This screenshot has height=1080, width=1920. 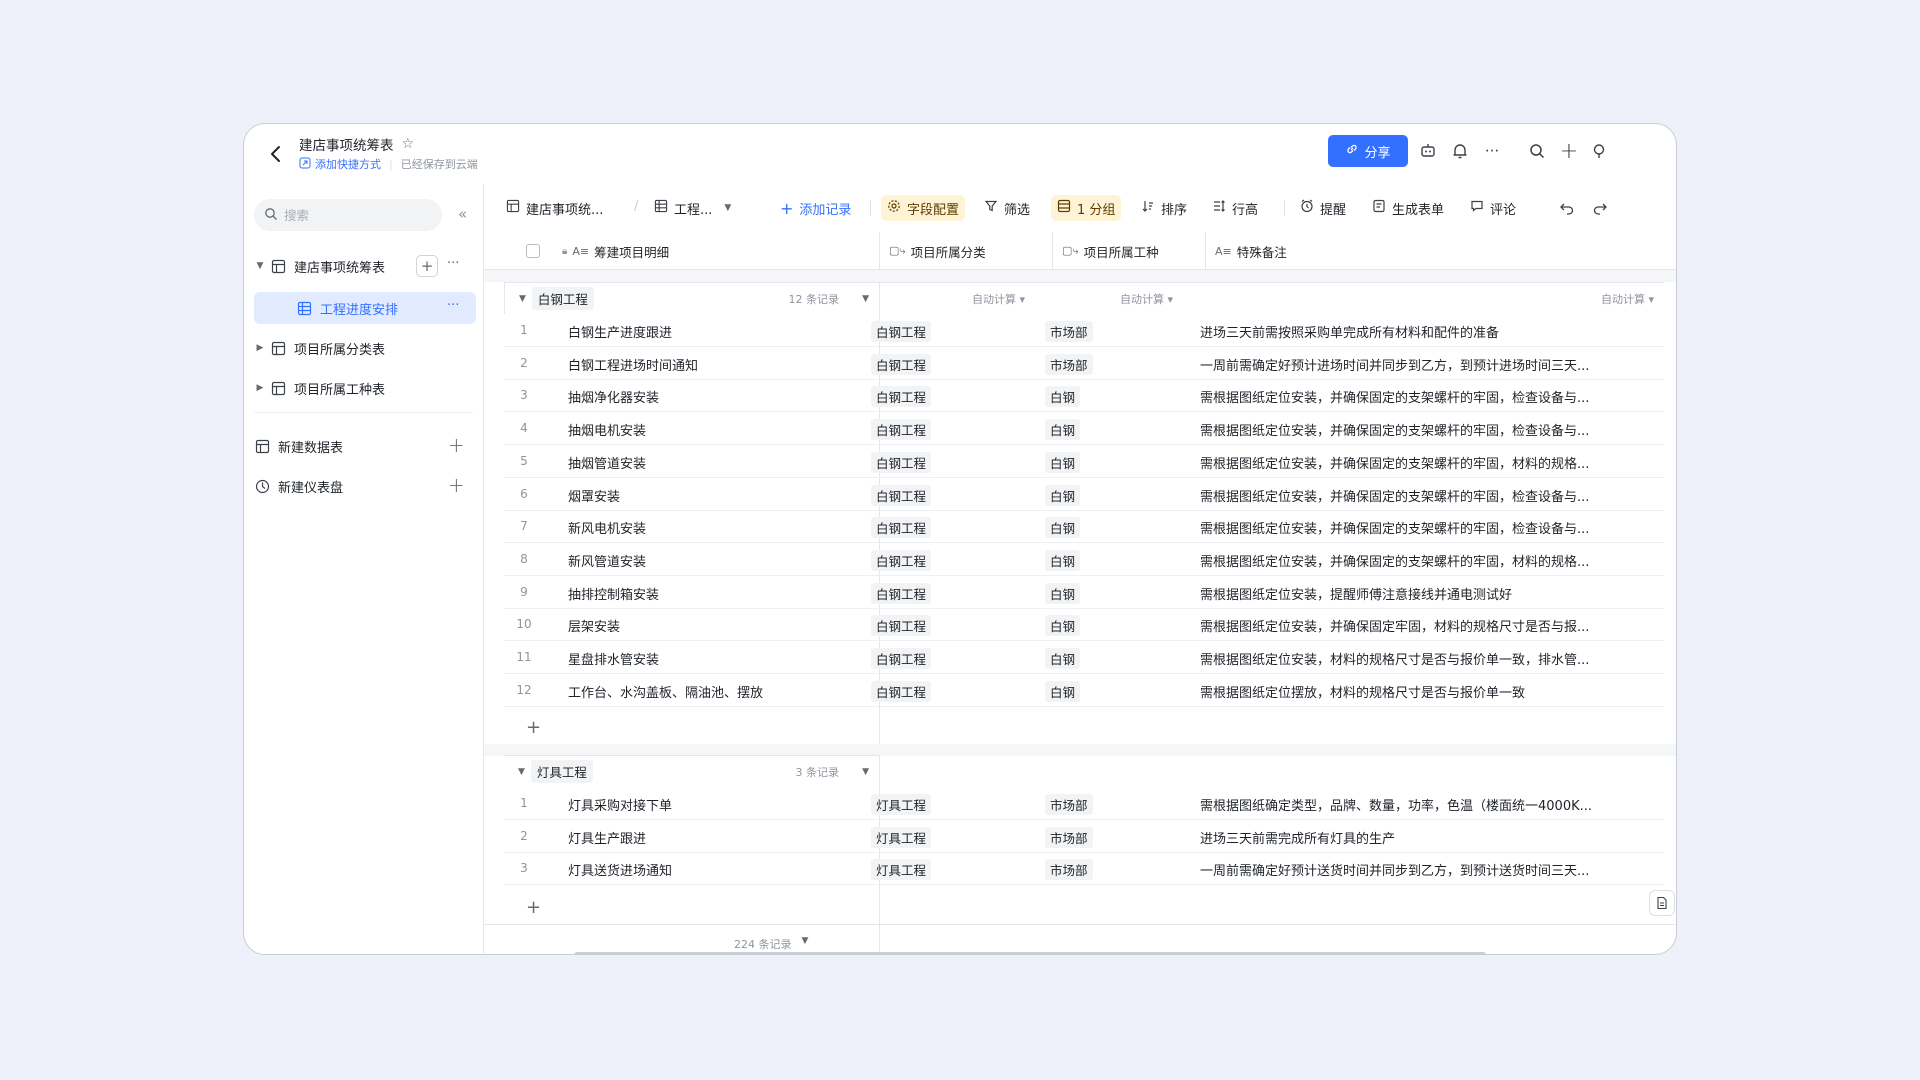 I want to click on cell-item-name: 灯具送货进场通知, so click(x=620, y=869).